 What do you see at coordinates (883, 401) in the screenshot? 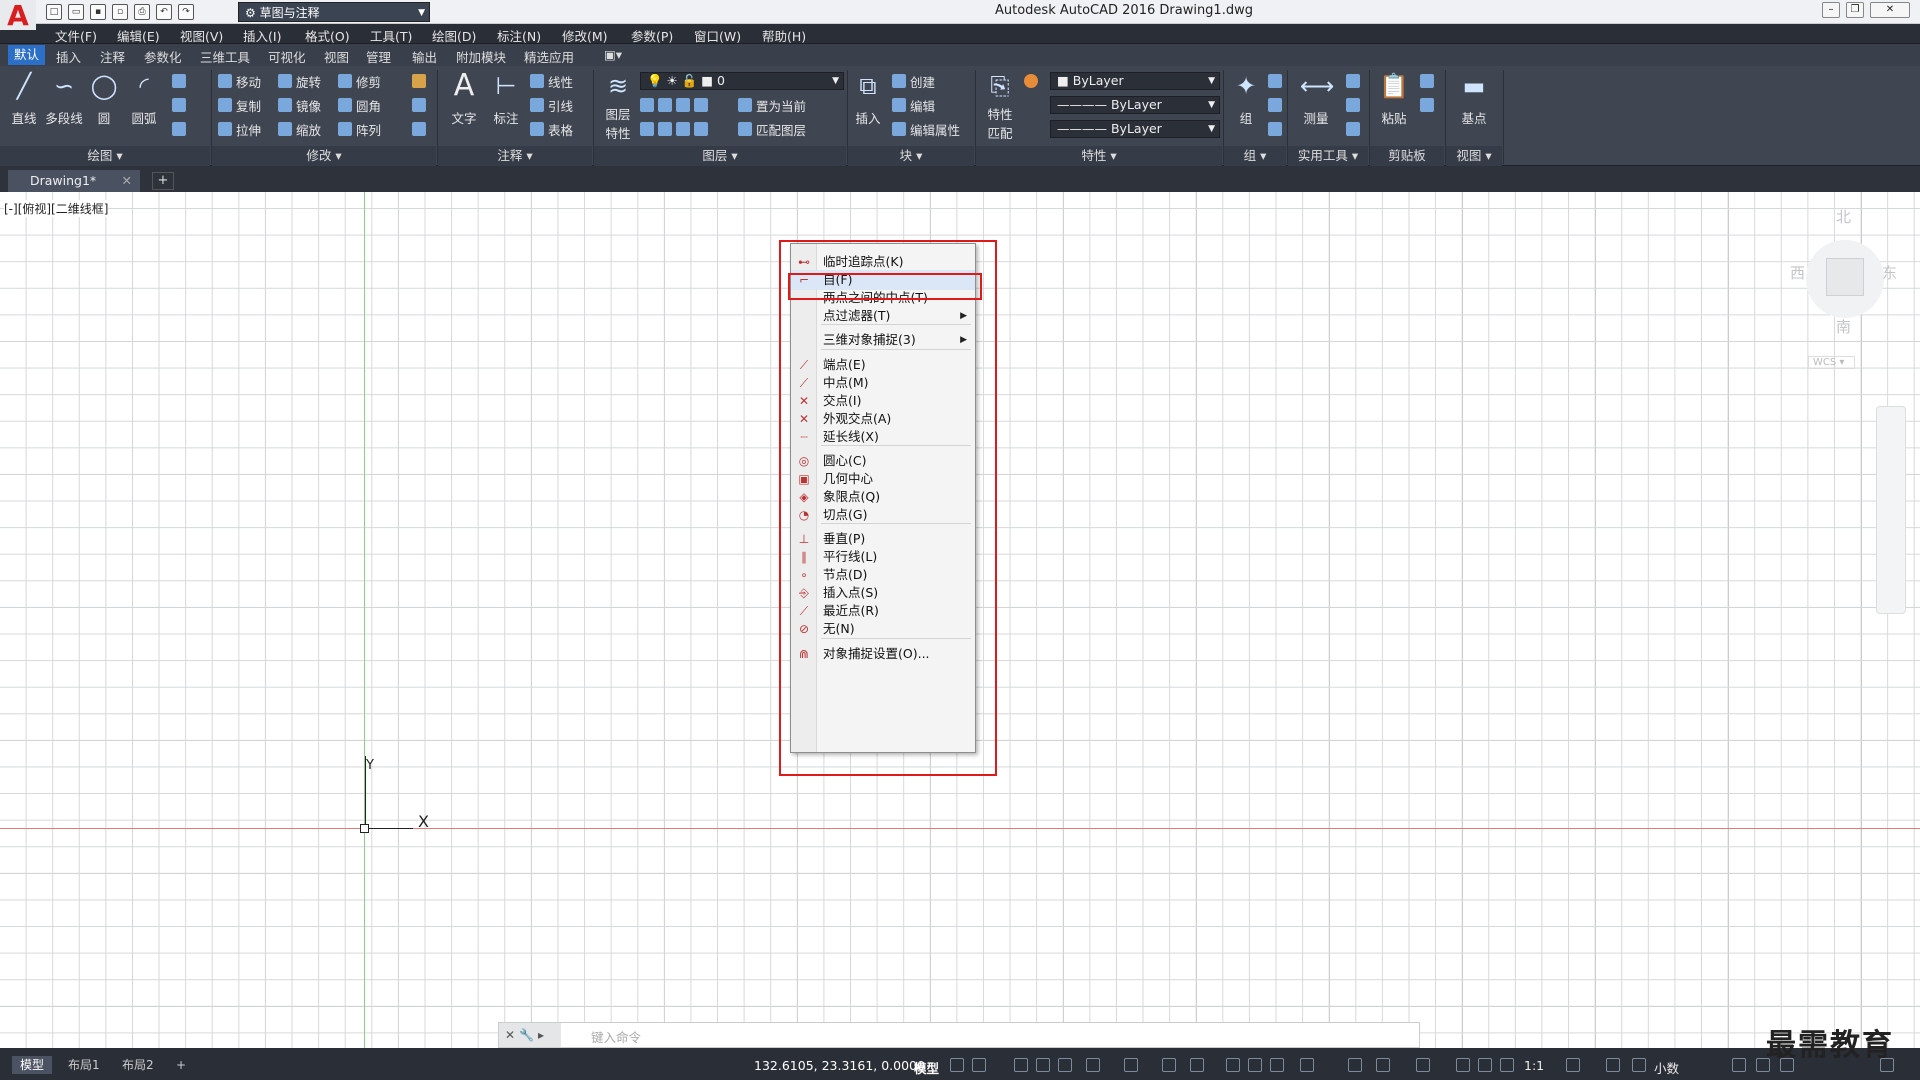
I see `context-menu-item: ✕ 交点(I)` at bounding box center [883, 401].